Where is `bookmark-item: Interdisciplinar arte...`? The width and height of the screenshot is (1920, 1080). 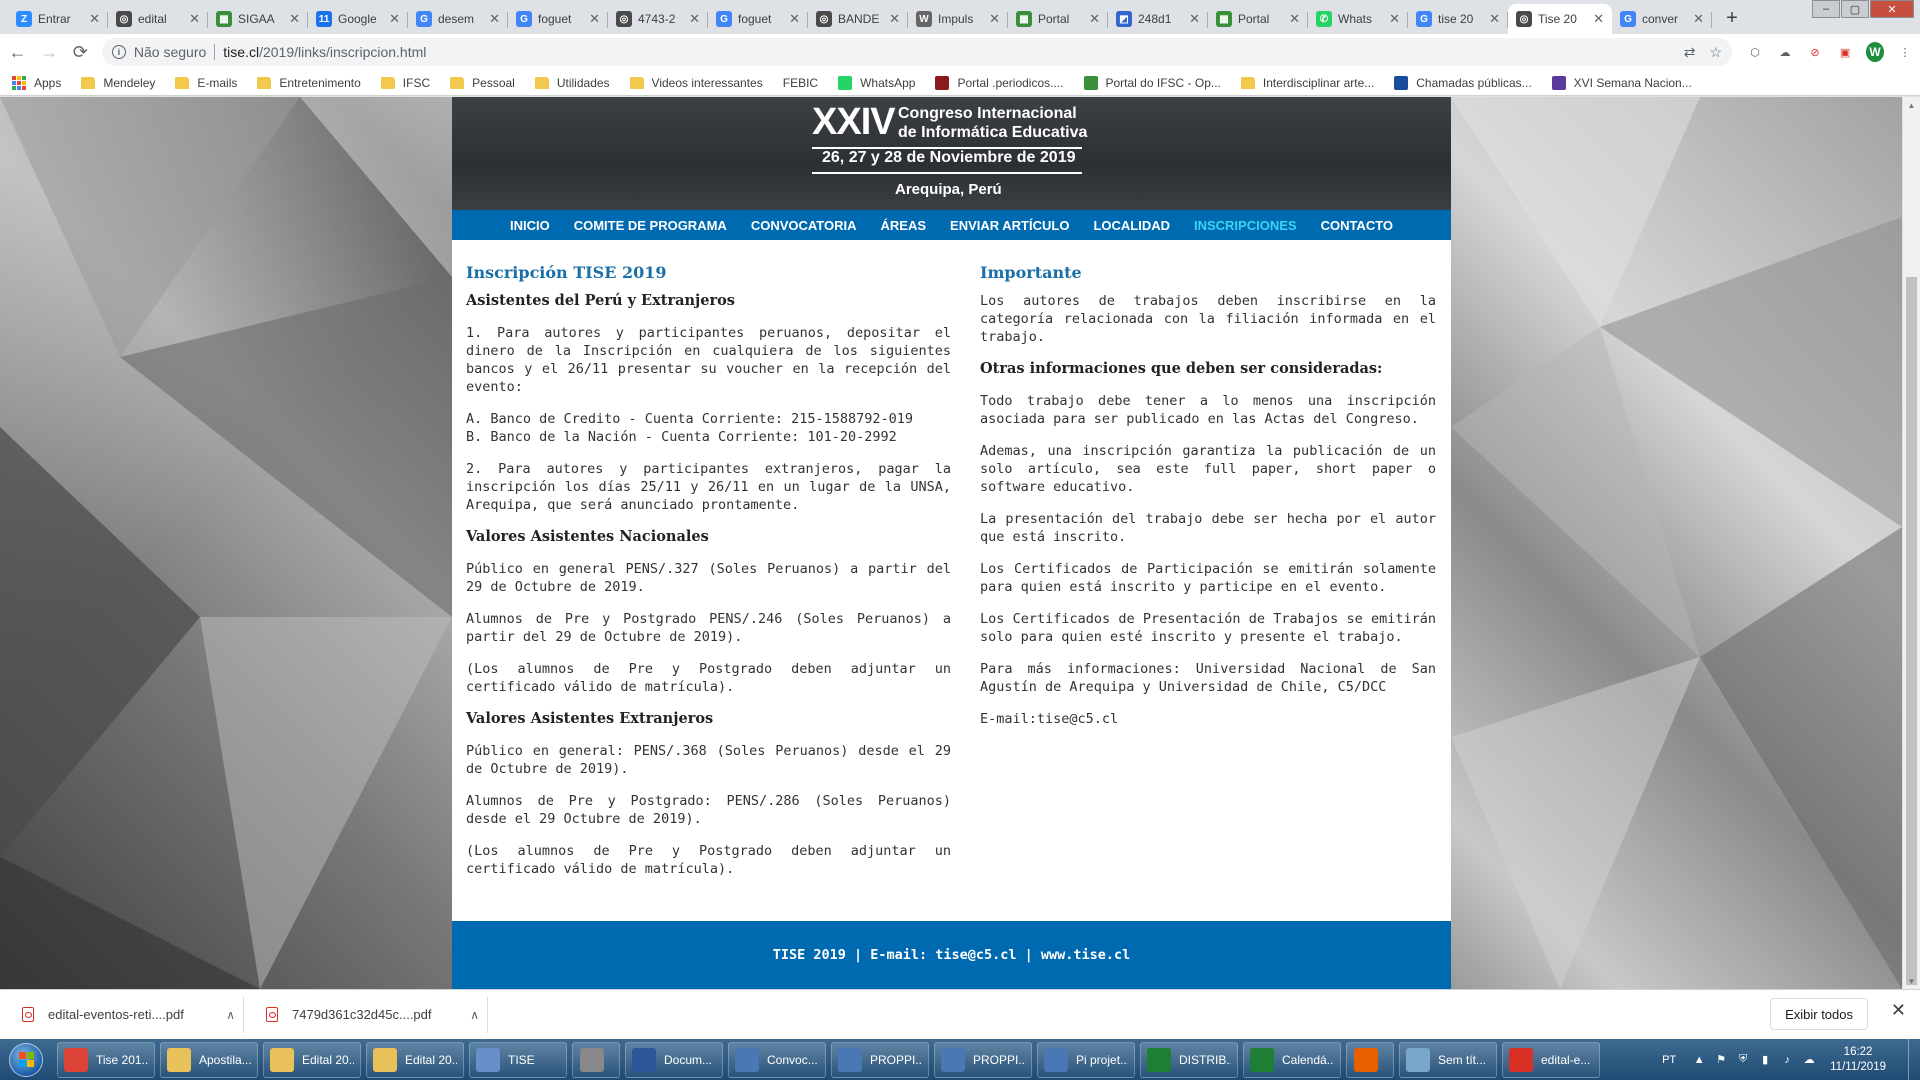 bookmark-item: Interdisciplinar arte... is located at coordinates (1307, 83).